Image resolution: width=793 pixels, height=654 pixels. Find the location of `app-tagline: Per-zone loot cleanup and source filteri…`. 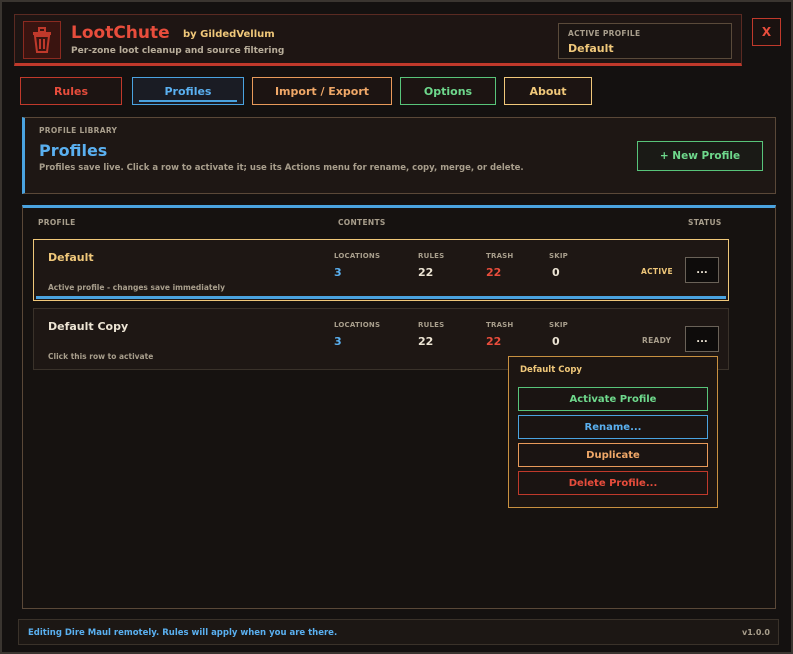

app-tagline: Per-zone loot cleanup and source filteri… is located at coordinates (178, 51).